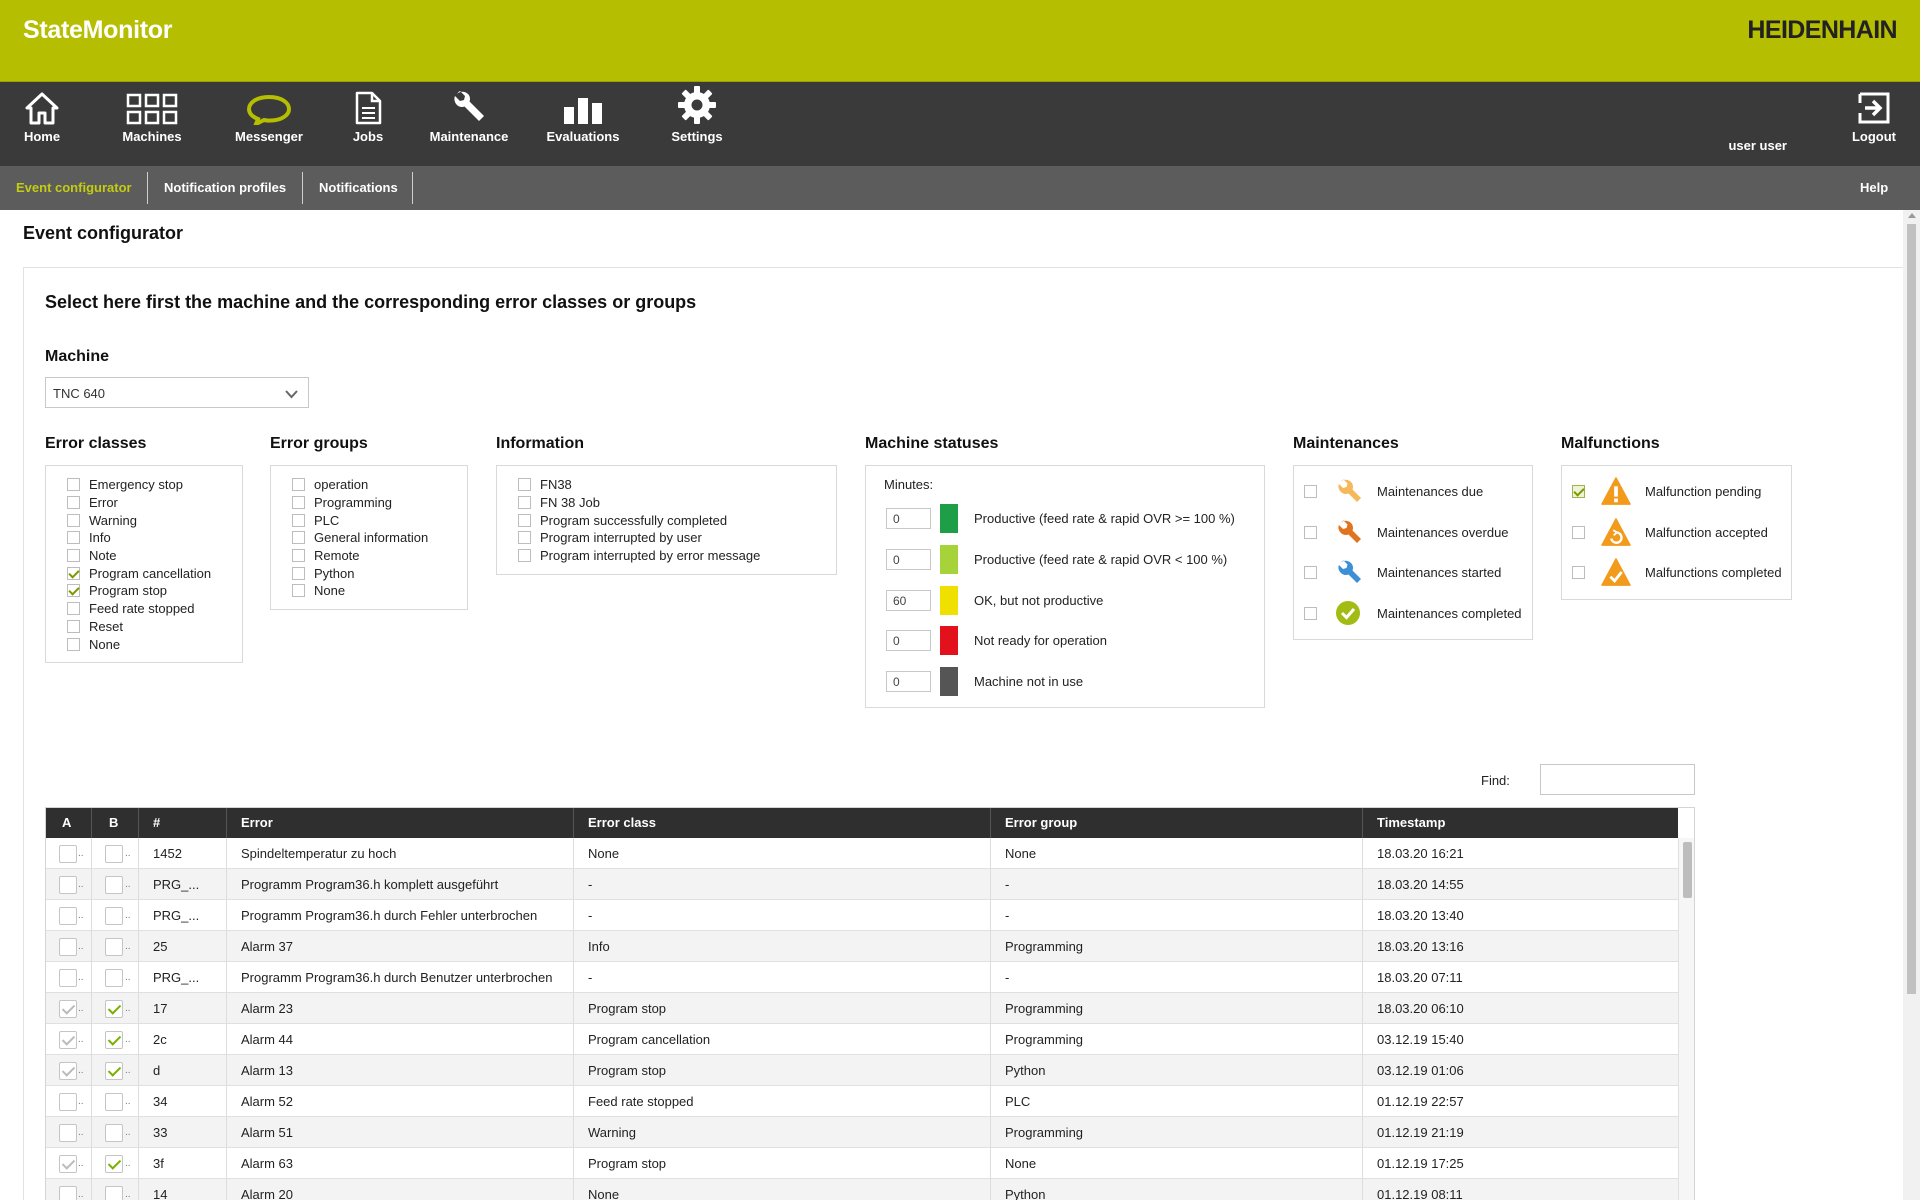 This screenshot has height=1200, width=1920. I want to click on nav-maintenance: Maintenance, so click(469, 124).